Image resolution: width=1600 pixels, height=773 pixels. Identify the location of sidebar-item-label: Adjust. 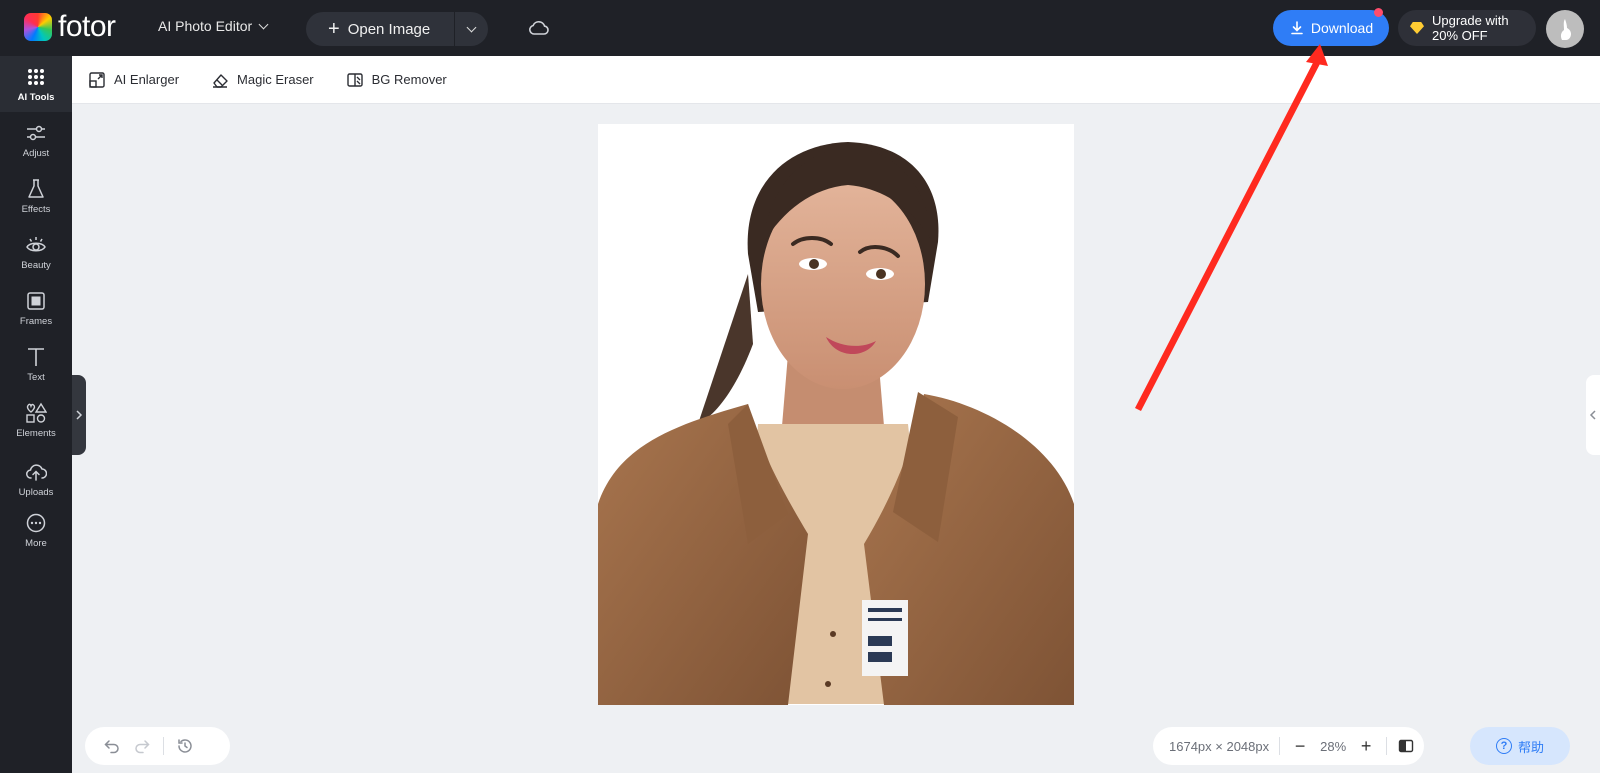
(36, 153).